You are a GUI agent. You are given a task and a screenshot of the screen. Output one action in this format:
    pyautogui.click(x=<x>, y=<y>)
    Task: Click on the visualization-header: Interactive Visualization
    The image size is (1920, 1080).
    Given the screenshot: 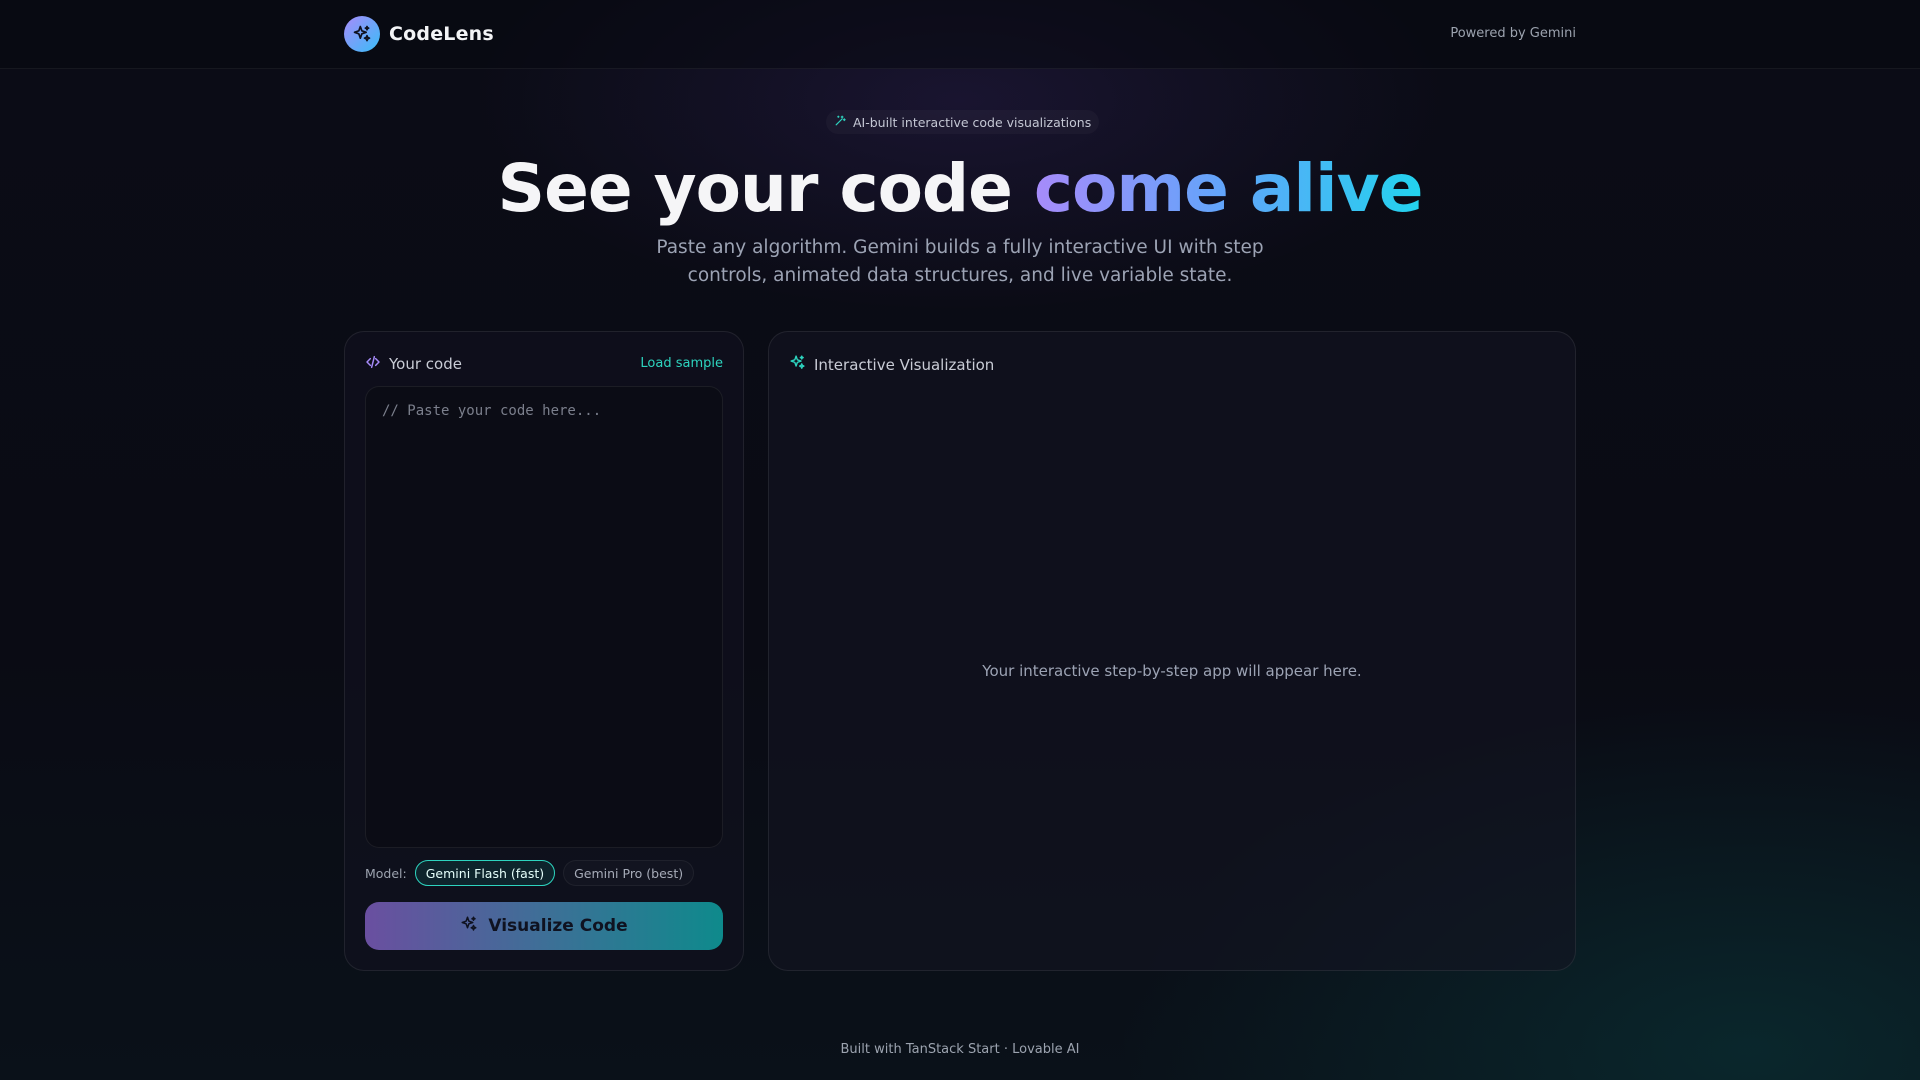 What is the action you would take?
    pyautogui.click(x=891, y=364)
    